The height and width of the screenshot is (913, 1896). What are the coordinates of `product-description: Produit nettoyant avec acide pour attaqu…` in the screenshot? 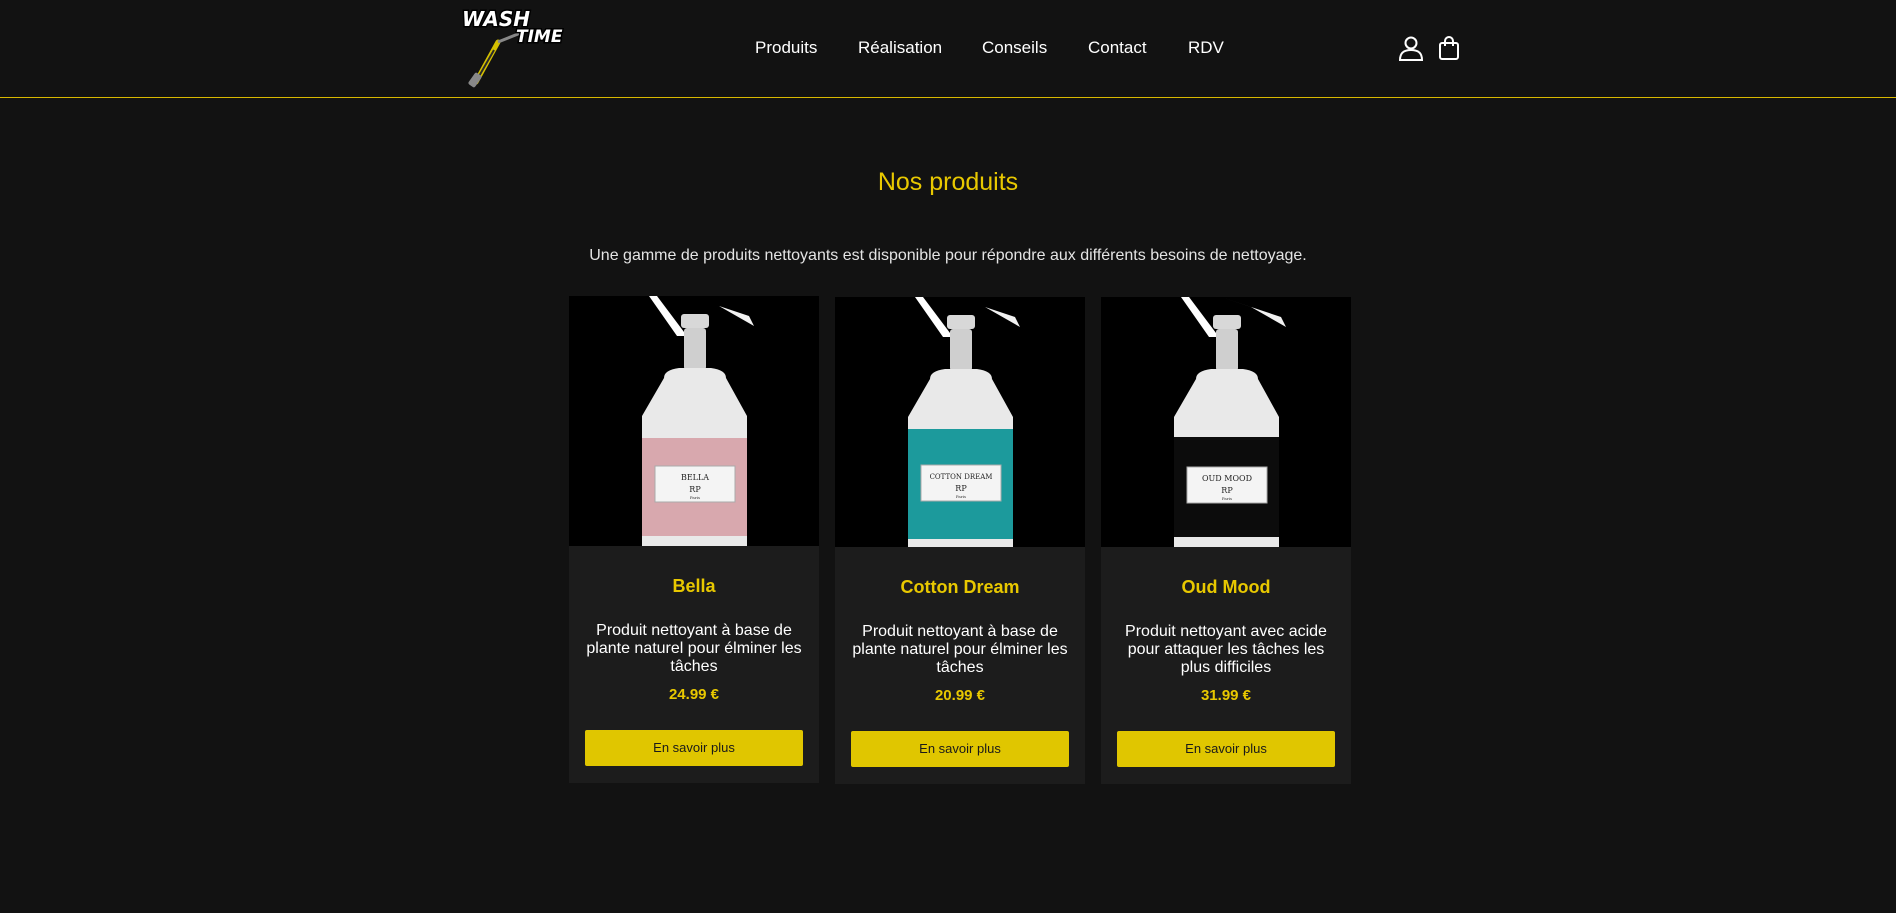 It's located at (1226, 649).